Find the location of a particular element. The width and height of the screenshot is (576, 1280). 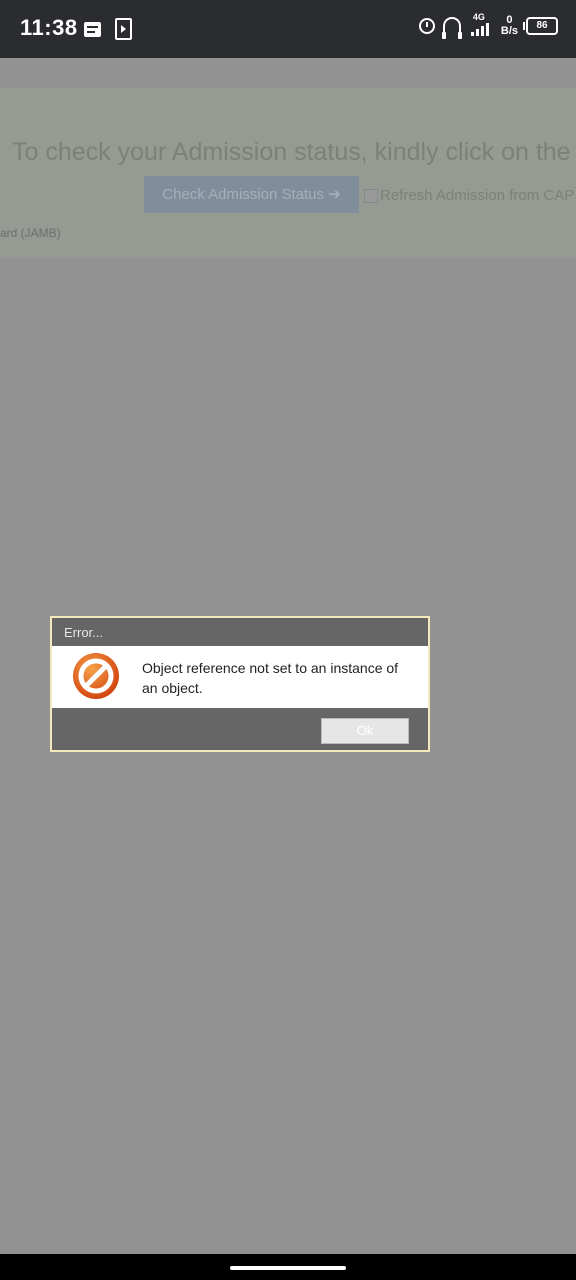

board-text: ard (JAMB) is located at coordinates (30, 233).